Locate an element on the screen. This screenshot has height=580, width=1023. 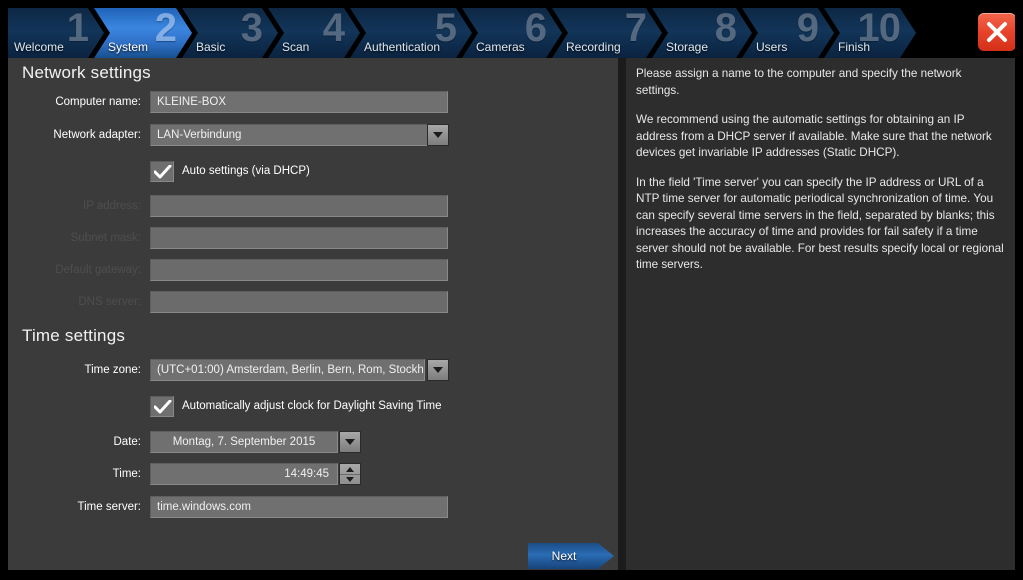
auto-dhcp-label: Auto settings (via DHCP) is located at coordinates (246, 171).